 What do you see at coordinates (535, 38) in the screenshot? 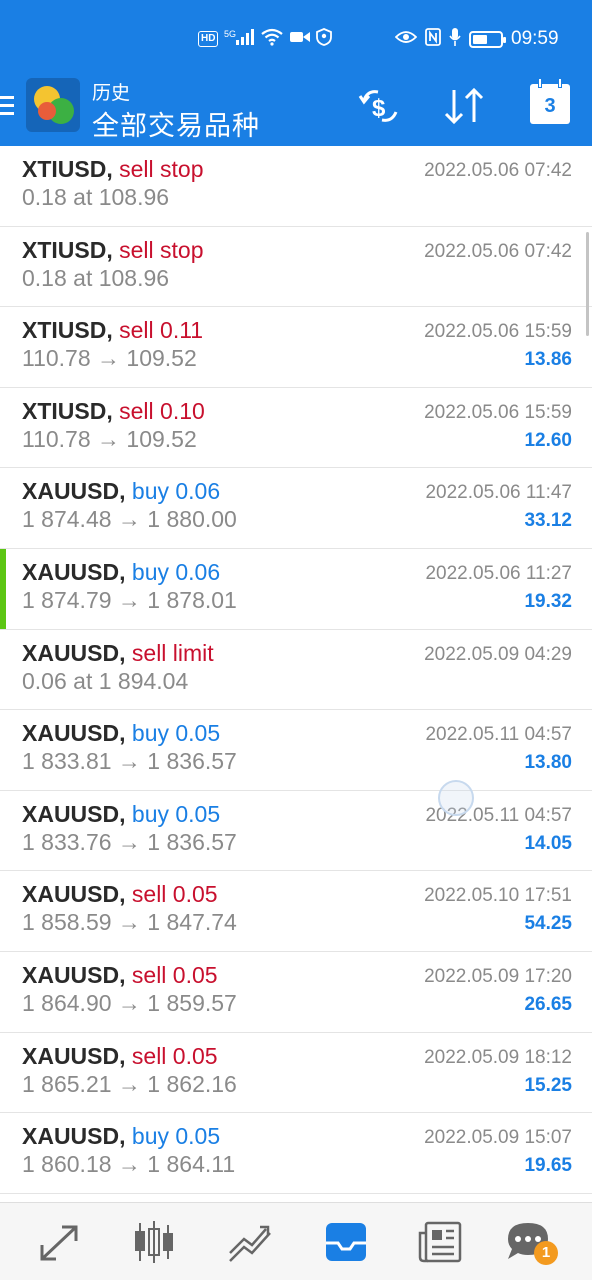
I see `clock: 09:59` at bounding box center [535, 38].